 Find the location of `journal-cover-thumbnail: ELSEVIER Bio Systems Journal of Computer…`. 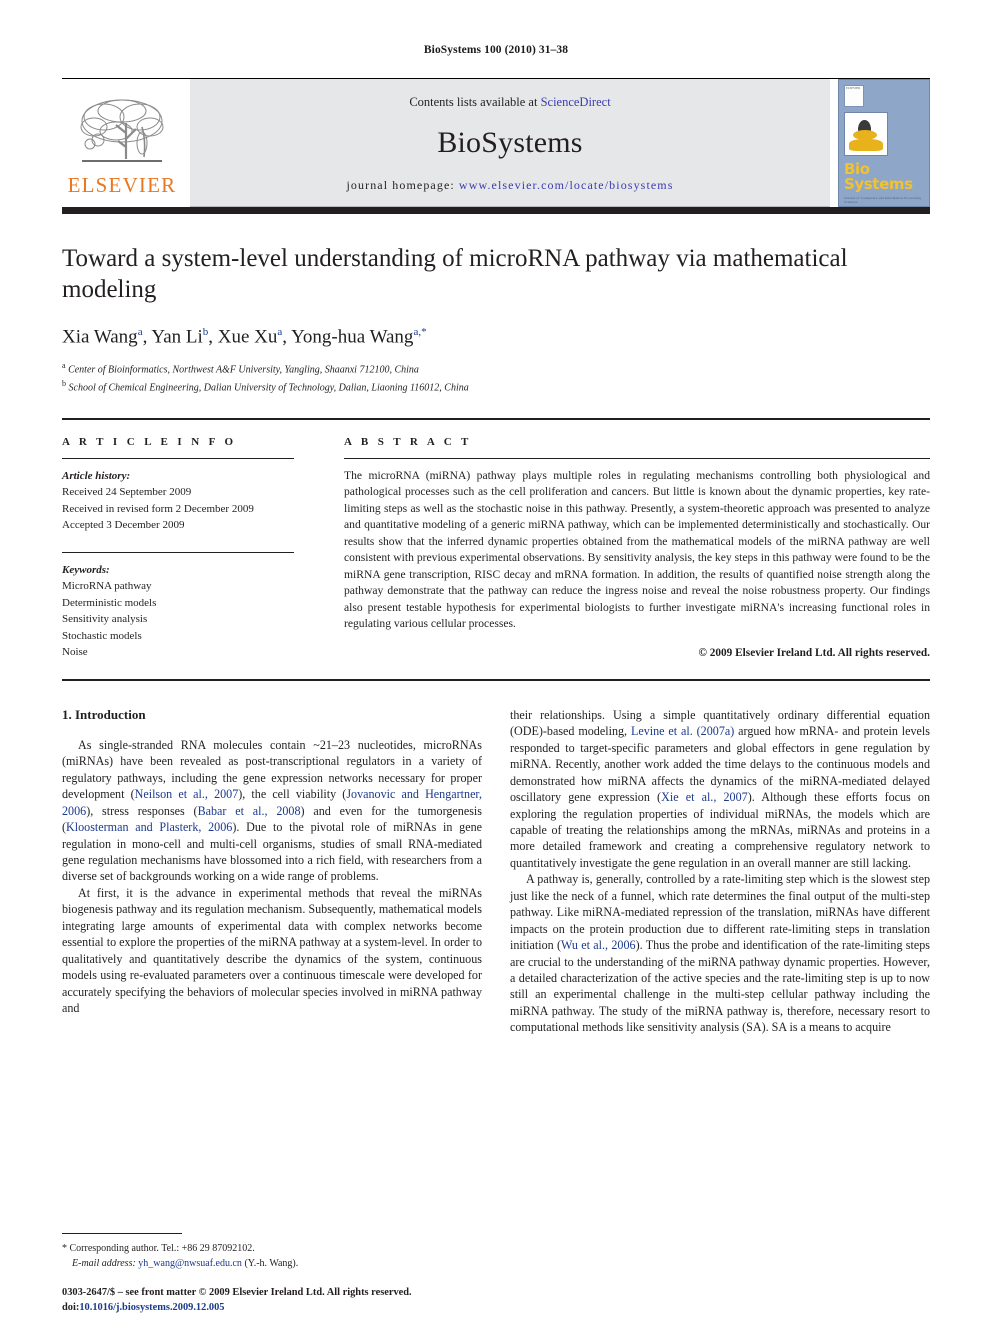

journal-cover-thumbnail: ELSEVIER Bio Systems Journal of Computer… is located at coordinates (884, 143).